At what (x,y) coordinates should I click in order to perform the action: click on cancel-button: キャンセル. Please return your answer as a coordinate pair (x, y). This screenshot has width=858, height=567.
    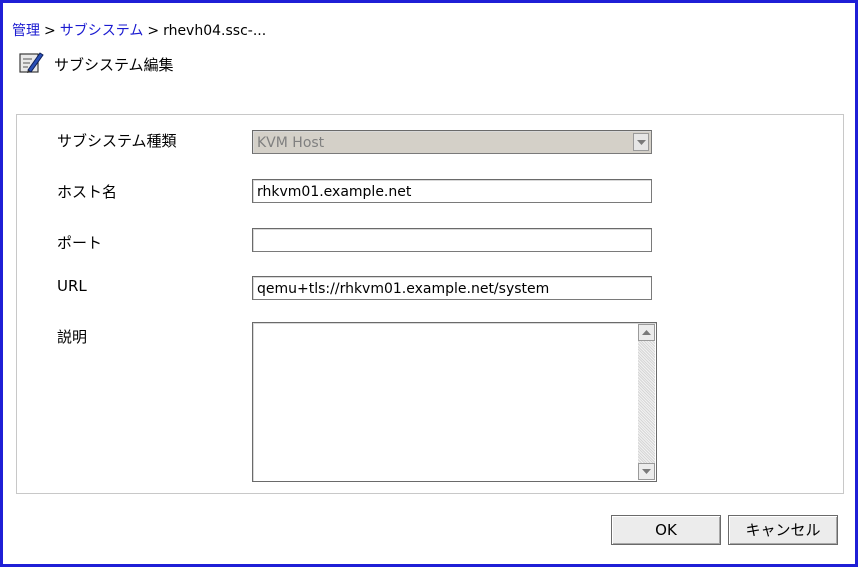
    Looking at the image, I should click on (783, 530).